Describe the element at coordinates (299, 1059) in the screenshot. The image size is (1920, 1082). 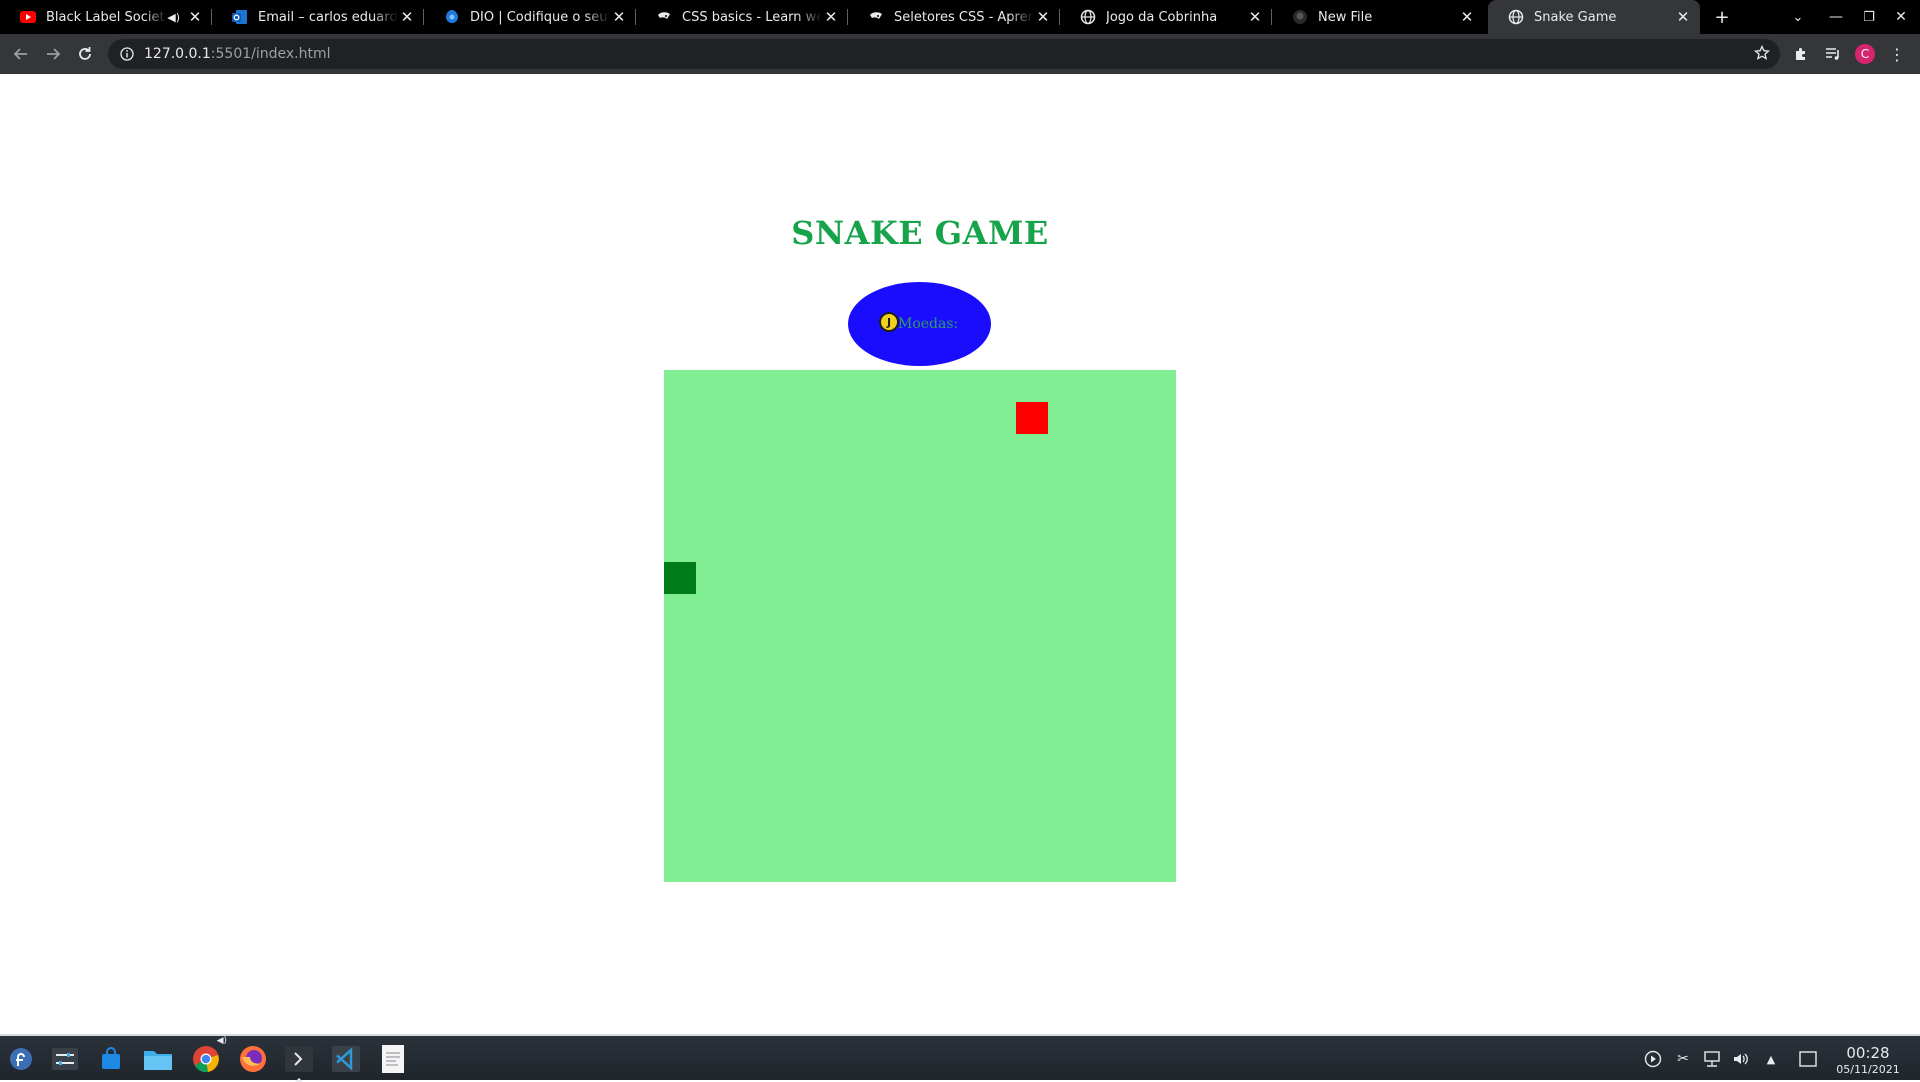
I see `terminal-icon` at that location.